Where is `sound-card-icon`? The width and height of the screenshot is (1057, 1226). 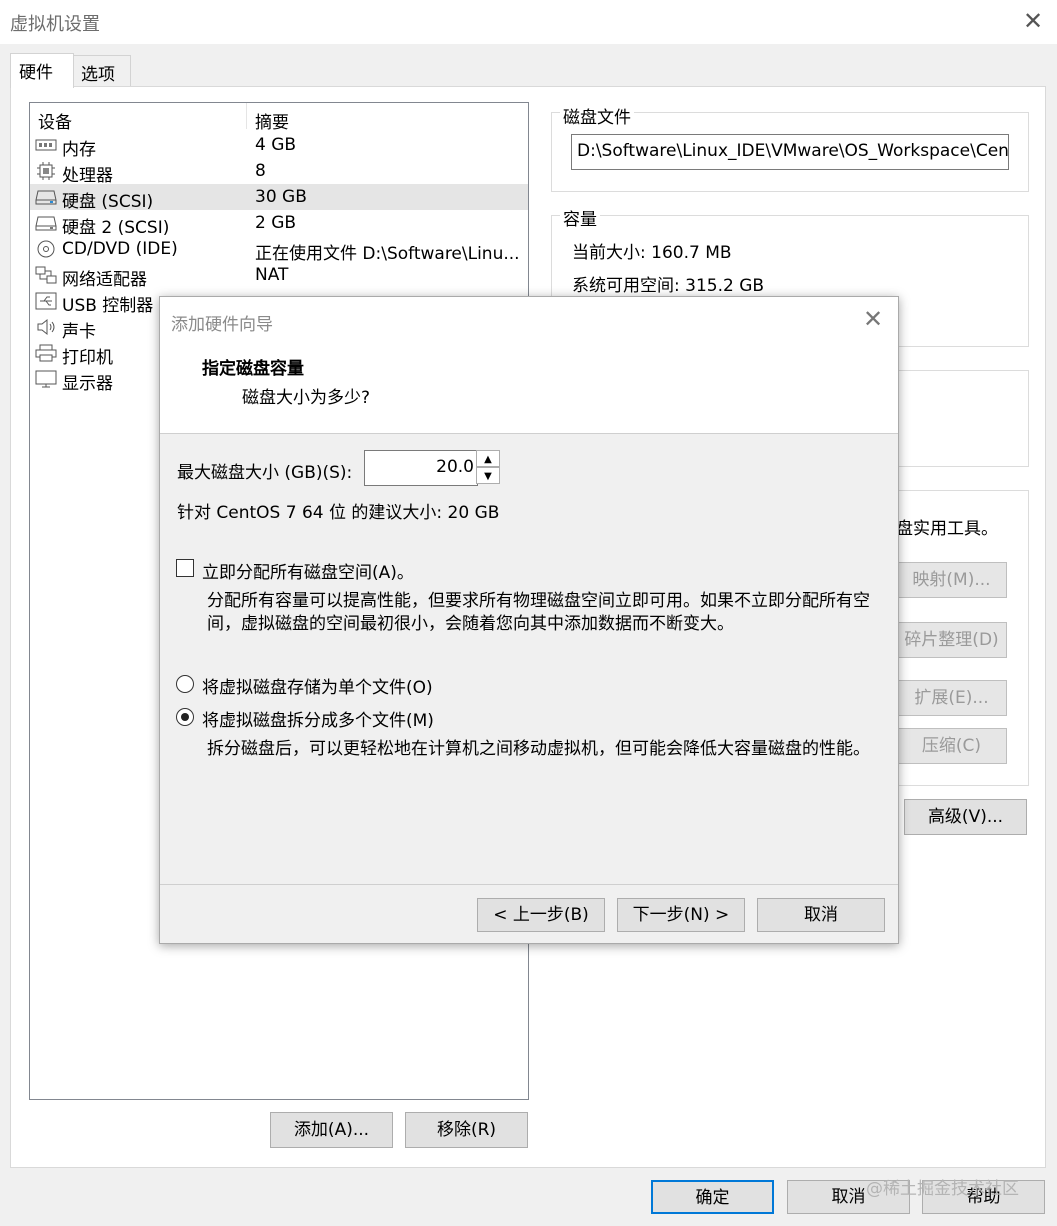 sound-card-icon is located at coordinates (46, 327).